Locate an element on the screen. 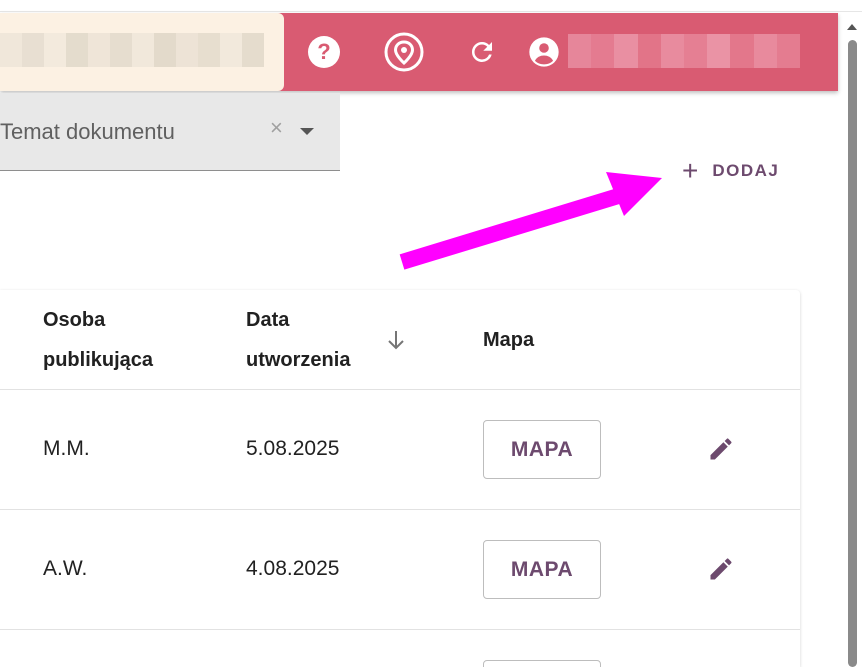 This screenshot has height=667, width=862. annotation-arrow-shaft is located at coordinates (513, 228).